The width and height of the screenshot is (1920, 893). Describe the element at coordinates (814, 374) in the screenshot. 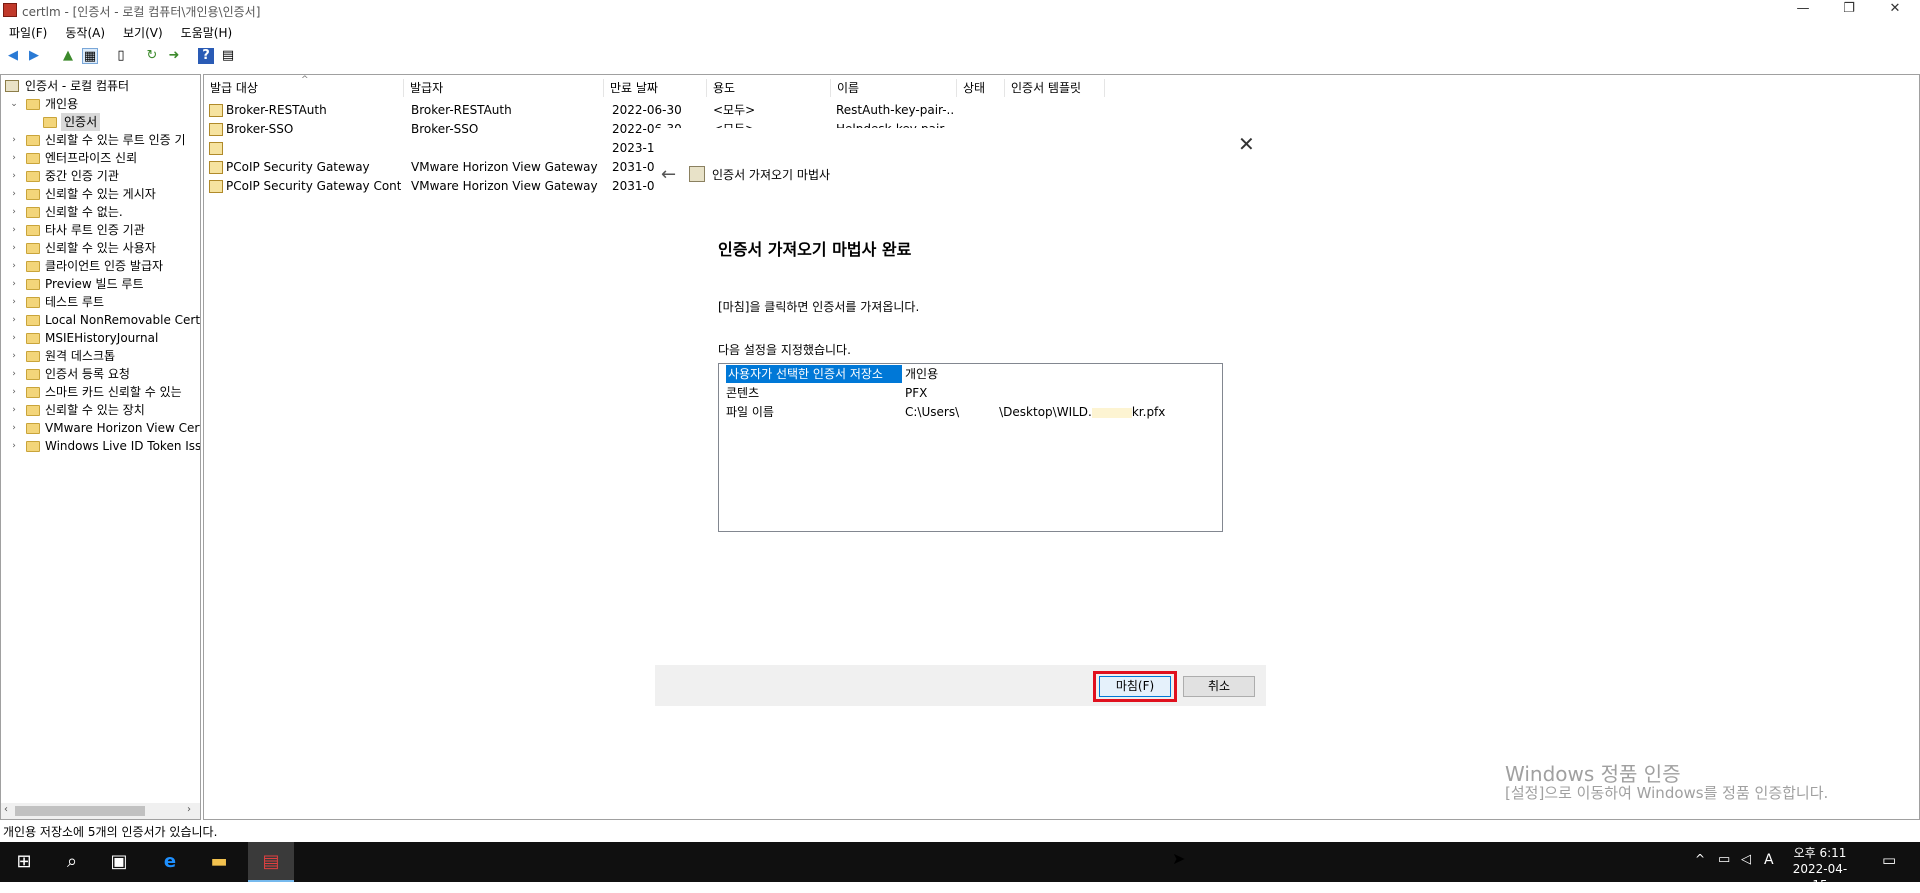

I see `setting-key: 사용자가 선택한 인증서 저장소` at that location.